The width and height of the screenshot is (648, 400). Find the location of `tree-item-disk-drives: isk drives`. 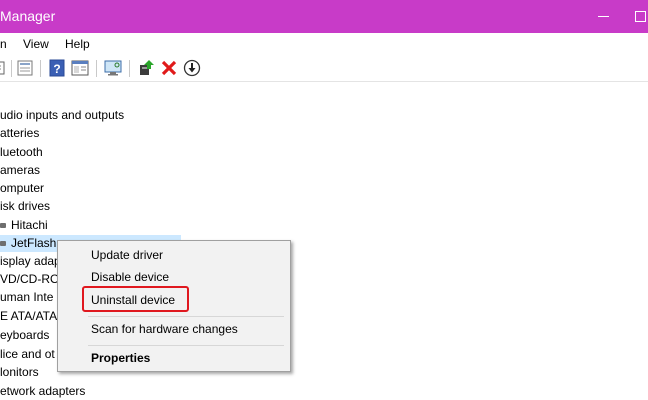

tree-item-disk-drives: isk drives is located at coordinates (25, 206).